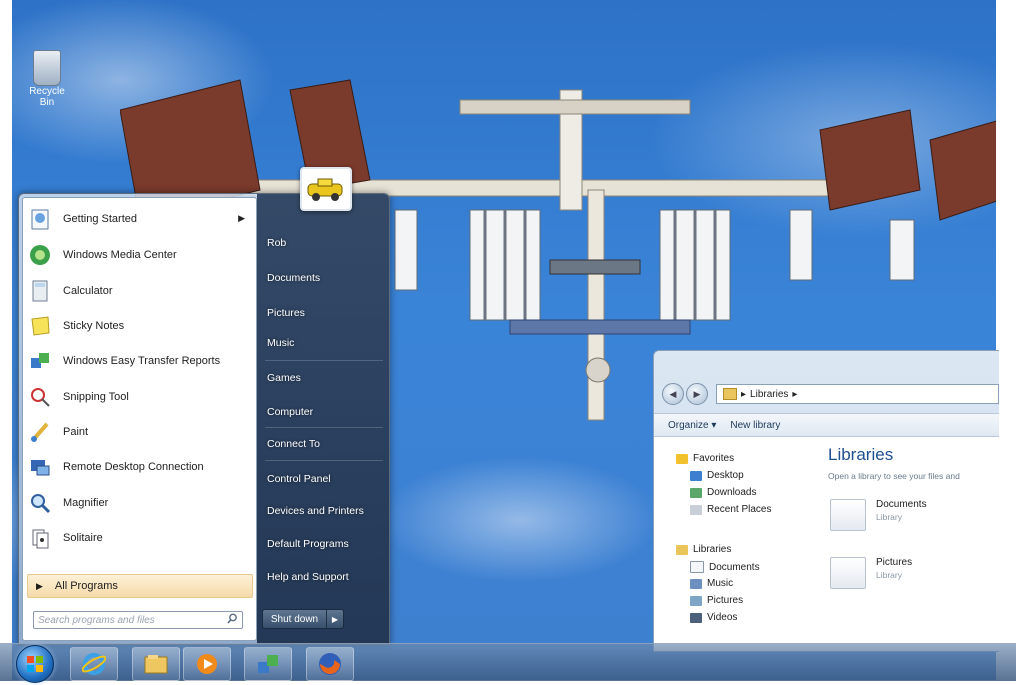 Image resolution: width=1016 pixels, height=685 pixels. I want to click on user-account-picture, so click(326, 189).